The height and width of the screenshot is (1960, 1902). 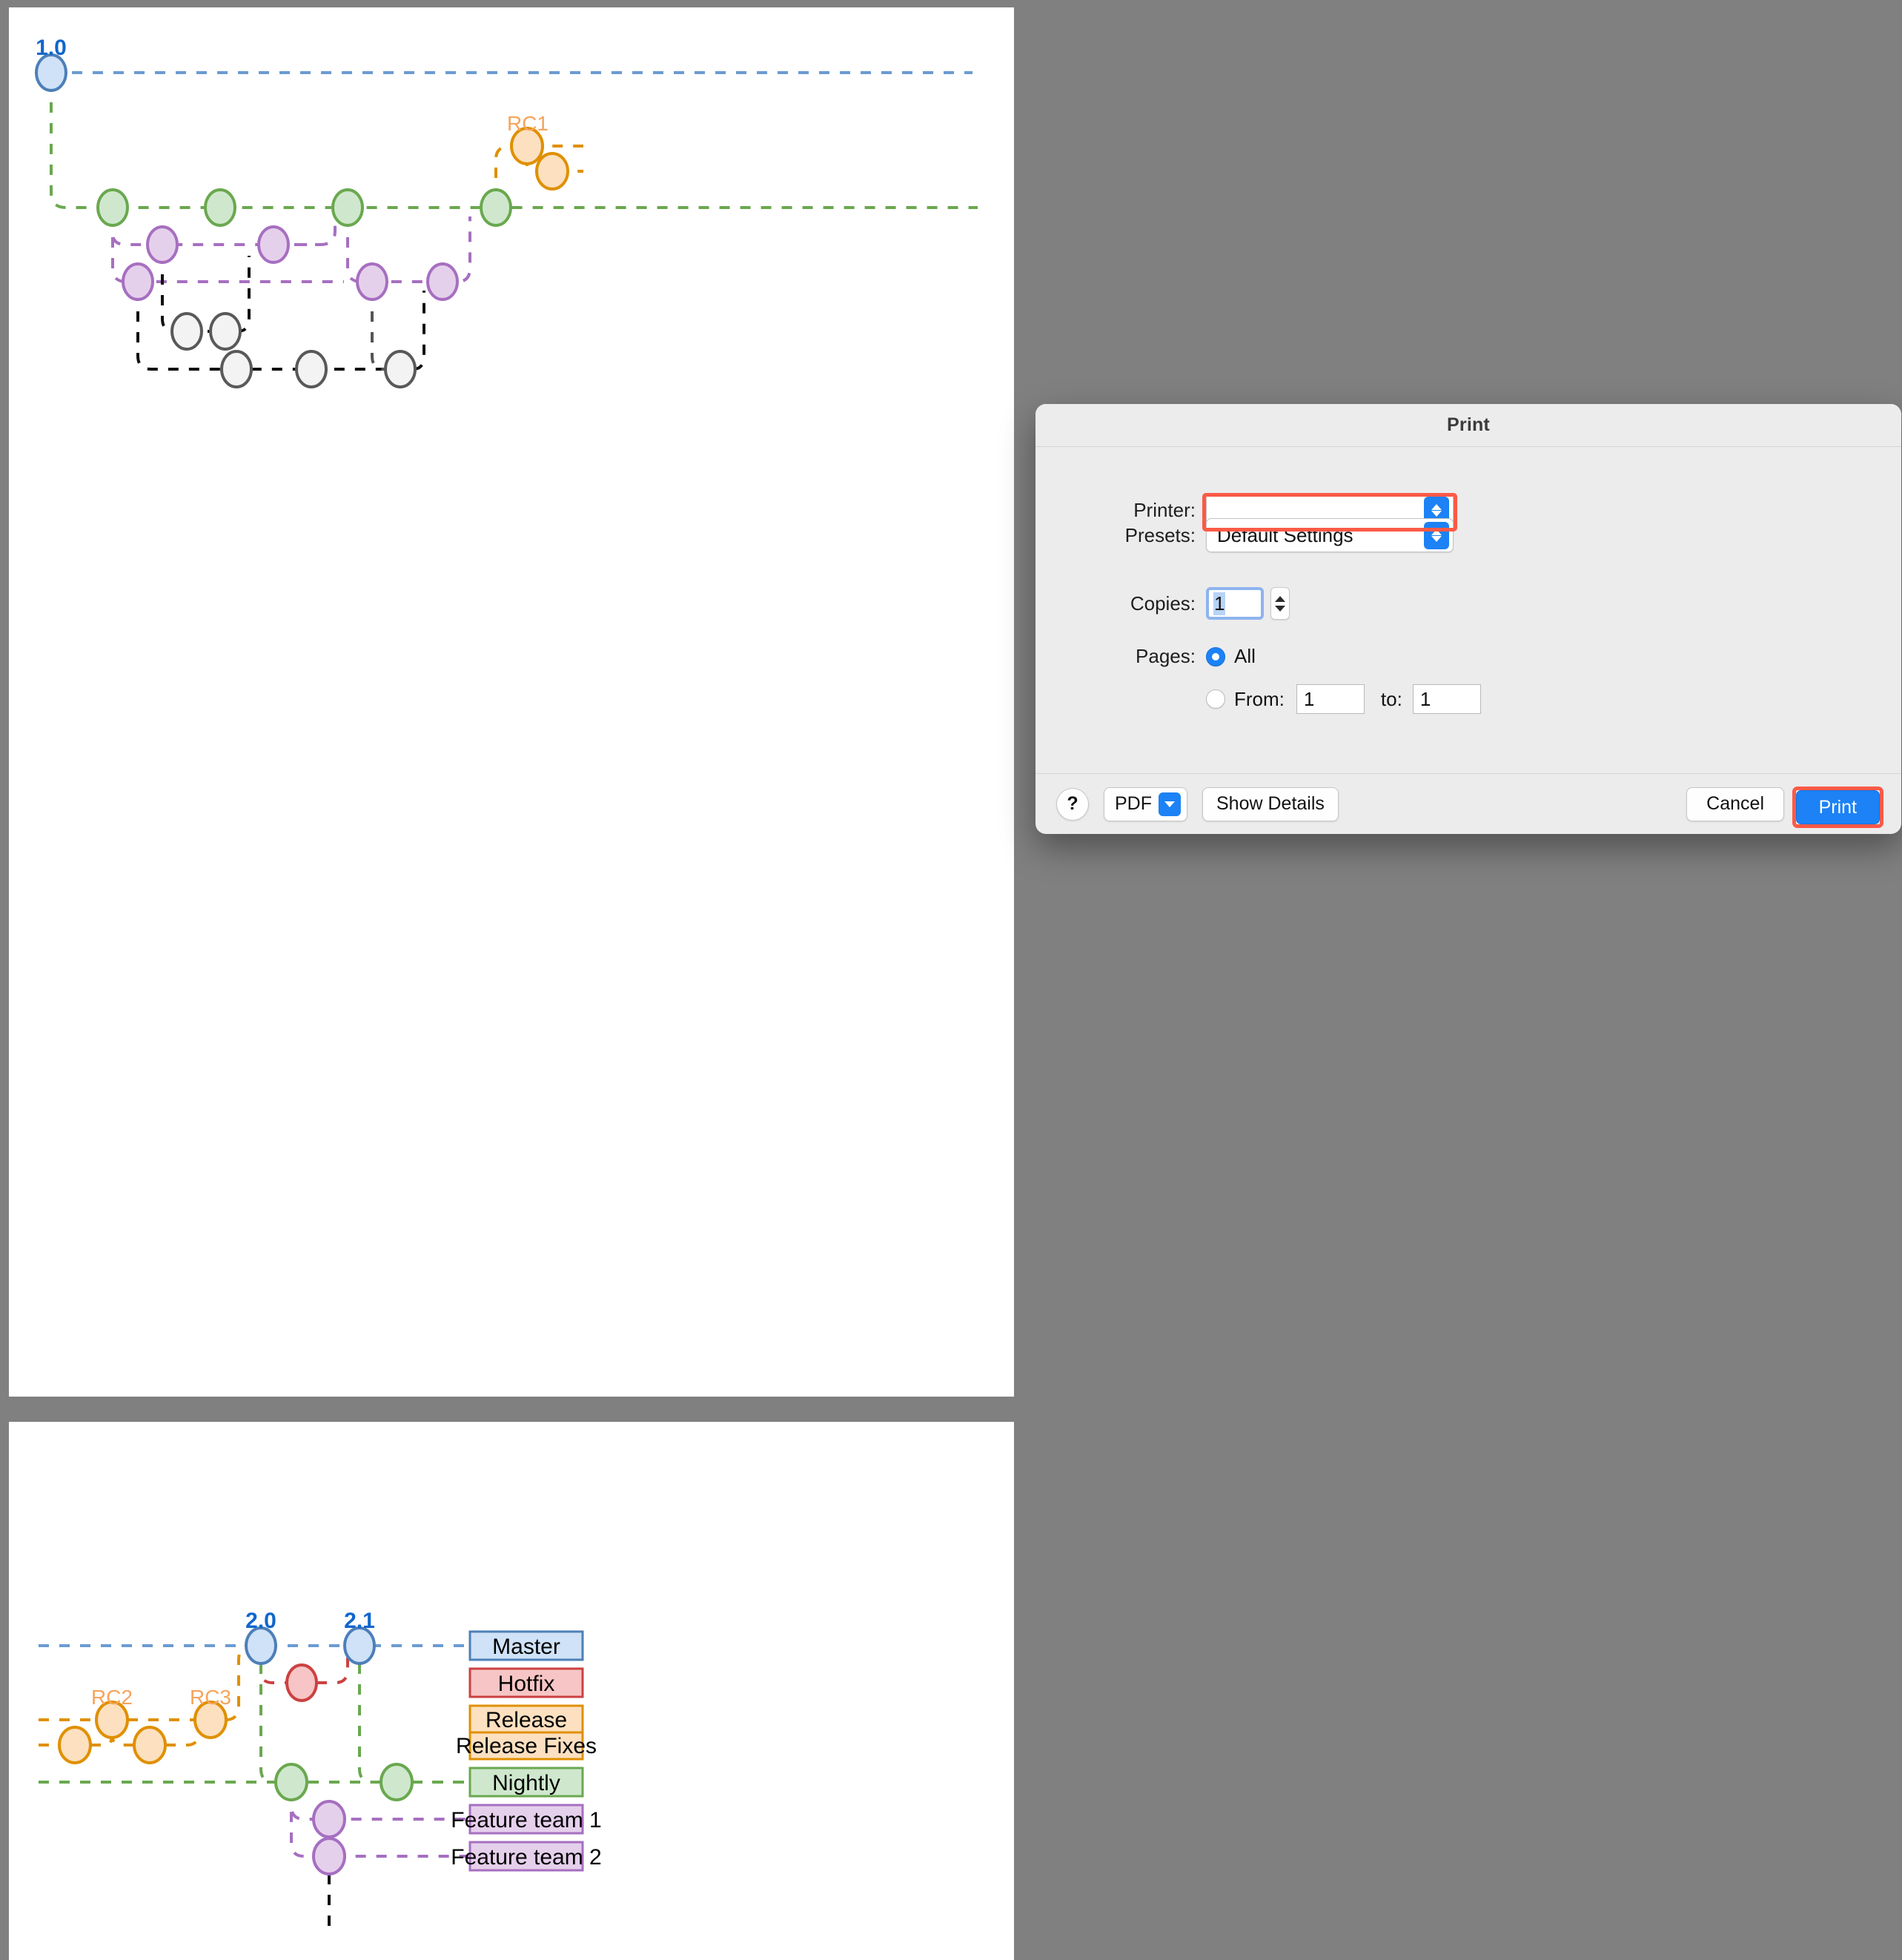 What do you see at coordinates (1329, 512) in the screenshot?
I see `printer-highlight-ring` at bounding box center [1329, 512].